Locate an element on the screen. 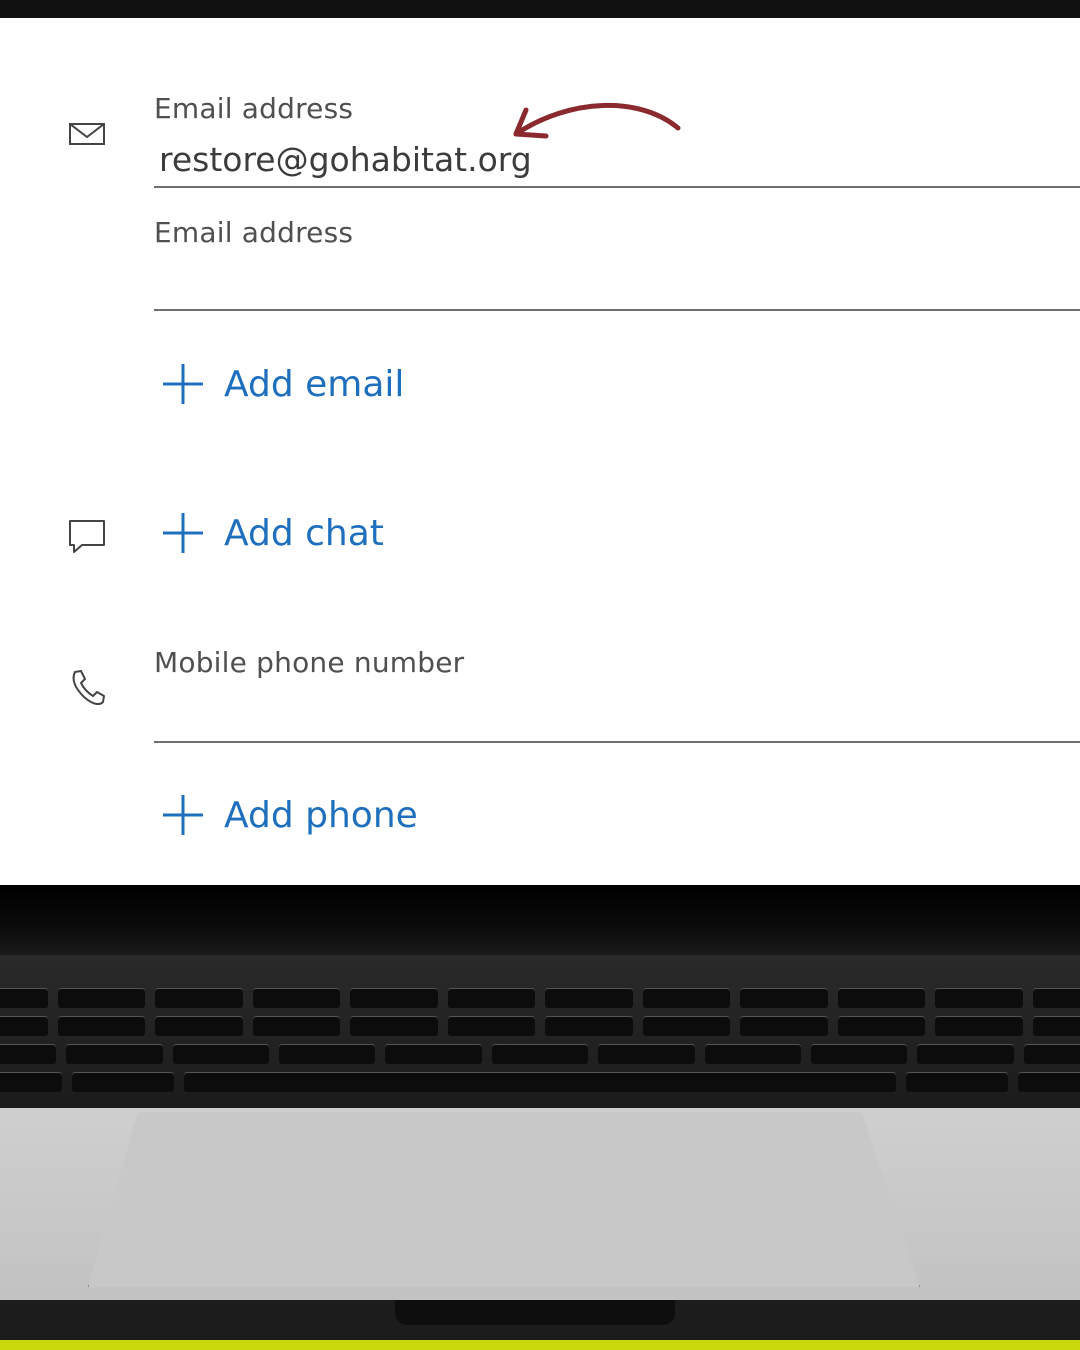  annotation-arrow-icon is located at coordinates (597, 121).